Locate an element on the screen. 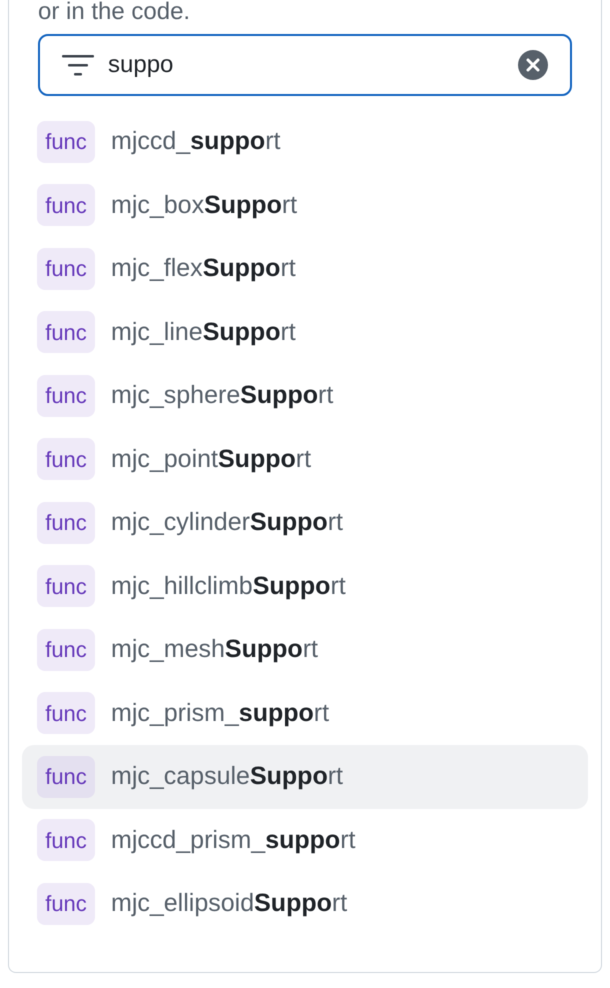 The image size is (610, 988). result-name: mjc_meshSupport is located at coordinates (214, 649).